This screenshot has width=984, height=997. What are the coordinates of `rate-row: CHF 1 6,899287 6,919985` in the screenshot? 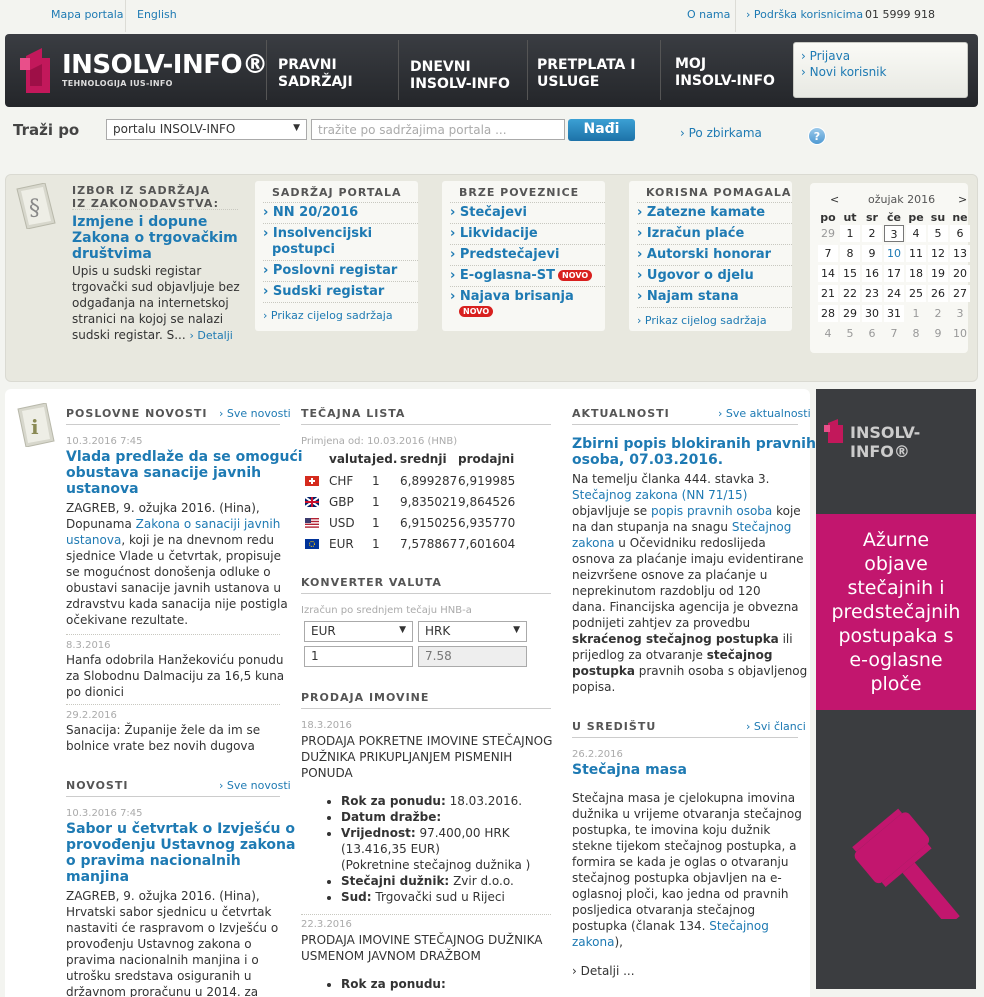 It's located at (426, 482).